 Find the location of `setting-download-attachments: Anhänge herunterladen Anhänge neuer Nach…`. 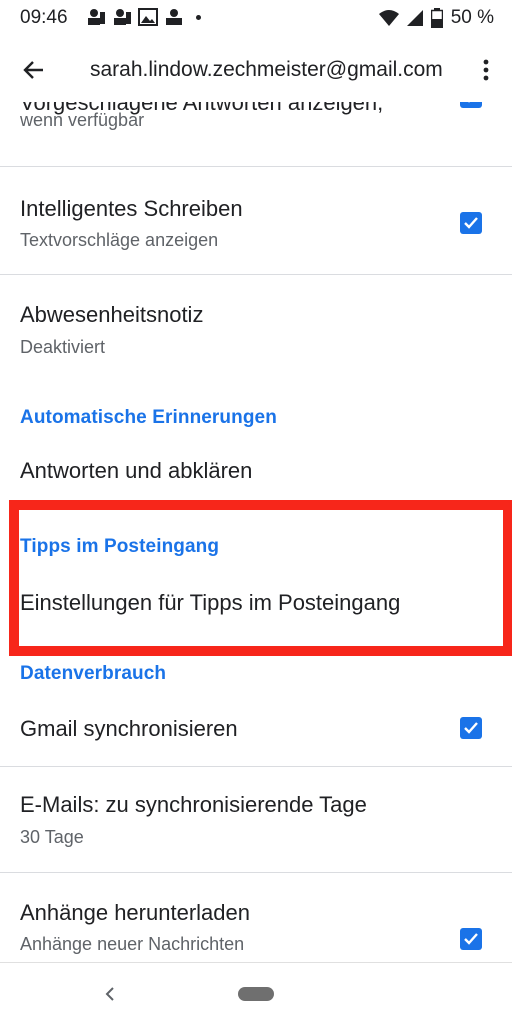

setting-download-attachments: Anhänge herunterladen Anhänge neuer Nach… is located at coordinates (256, 917).